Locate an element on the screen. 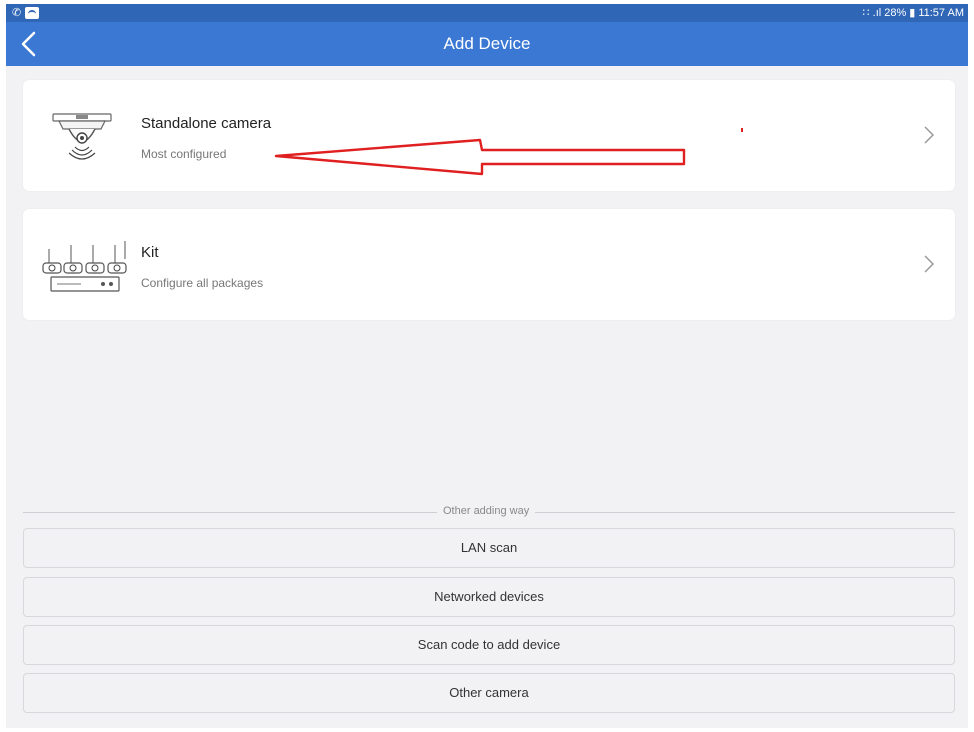  standalone-camera-icon is located at coordinates (82, 136).